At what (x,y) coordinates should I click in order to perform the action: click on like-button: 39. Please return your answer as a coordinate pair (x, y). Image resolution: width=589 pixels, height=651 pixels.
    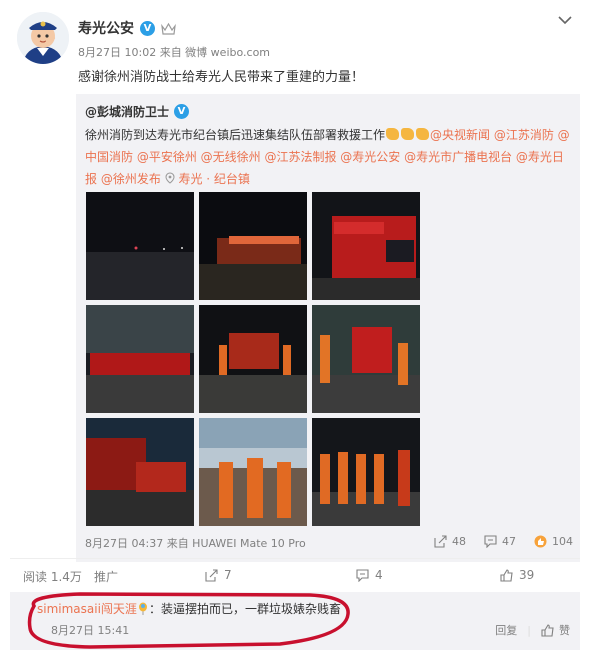
    Looking at the image, I should click on (517, 575).